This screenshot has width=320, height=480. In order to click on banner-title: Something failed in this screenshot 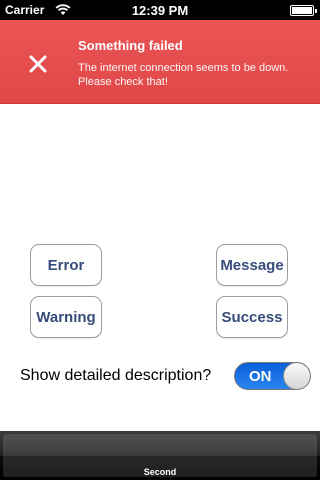, I will do `click(130, 45)`.